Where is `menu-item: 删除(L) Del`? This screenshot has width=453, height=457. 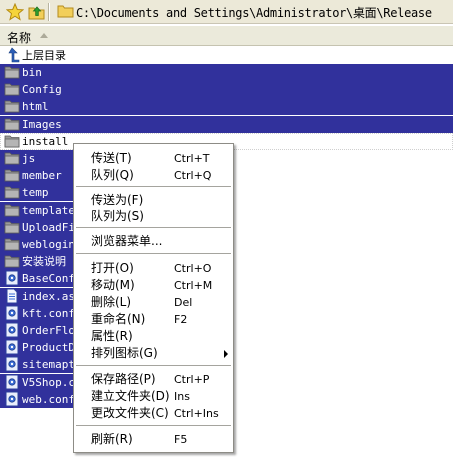
menu-item: 删除(L) Del is located at coordinates (153, 302).